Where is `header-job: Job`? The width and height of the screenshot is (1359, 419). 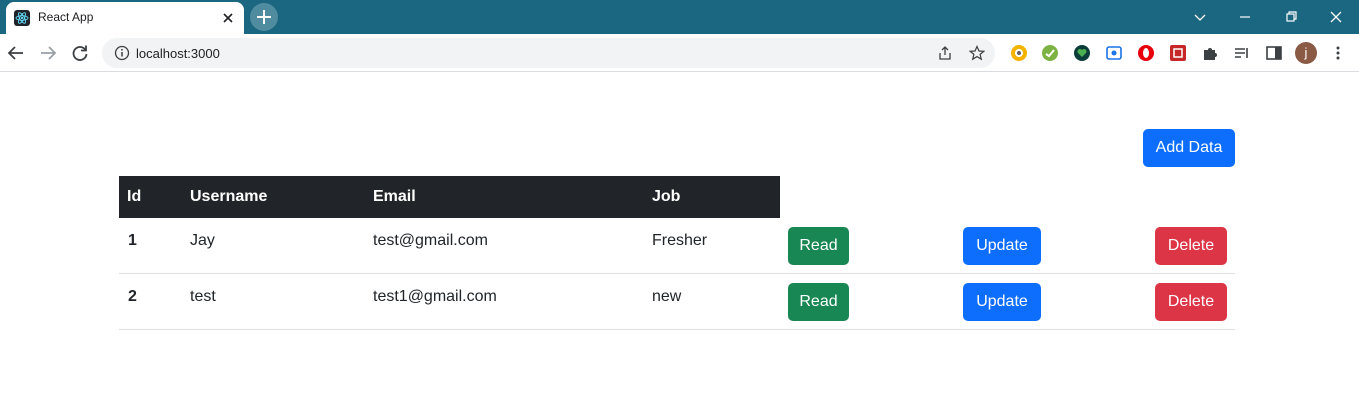
header-job: Job is located at coordinates (666, 196).